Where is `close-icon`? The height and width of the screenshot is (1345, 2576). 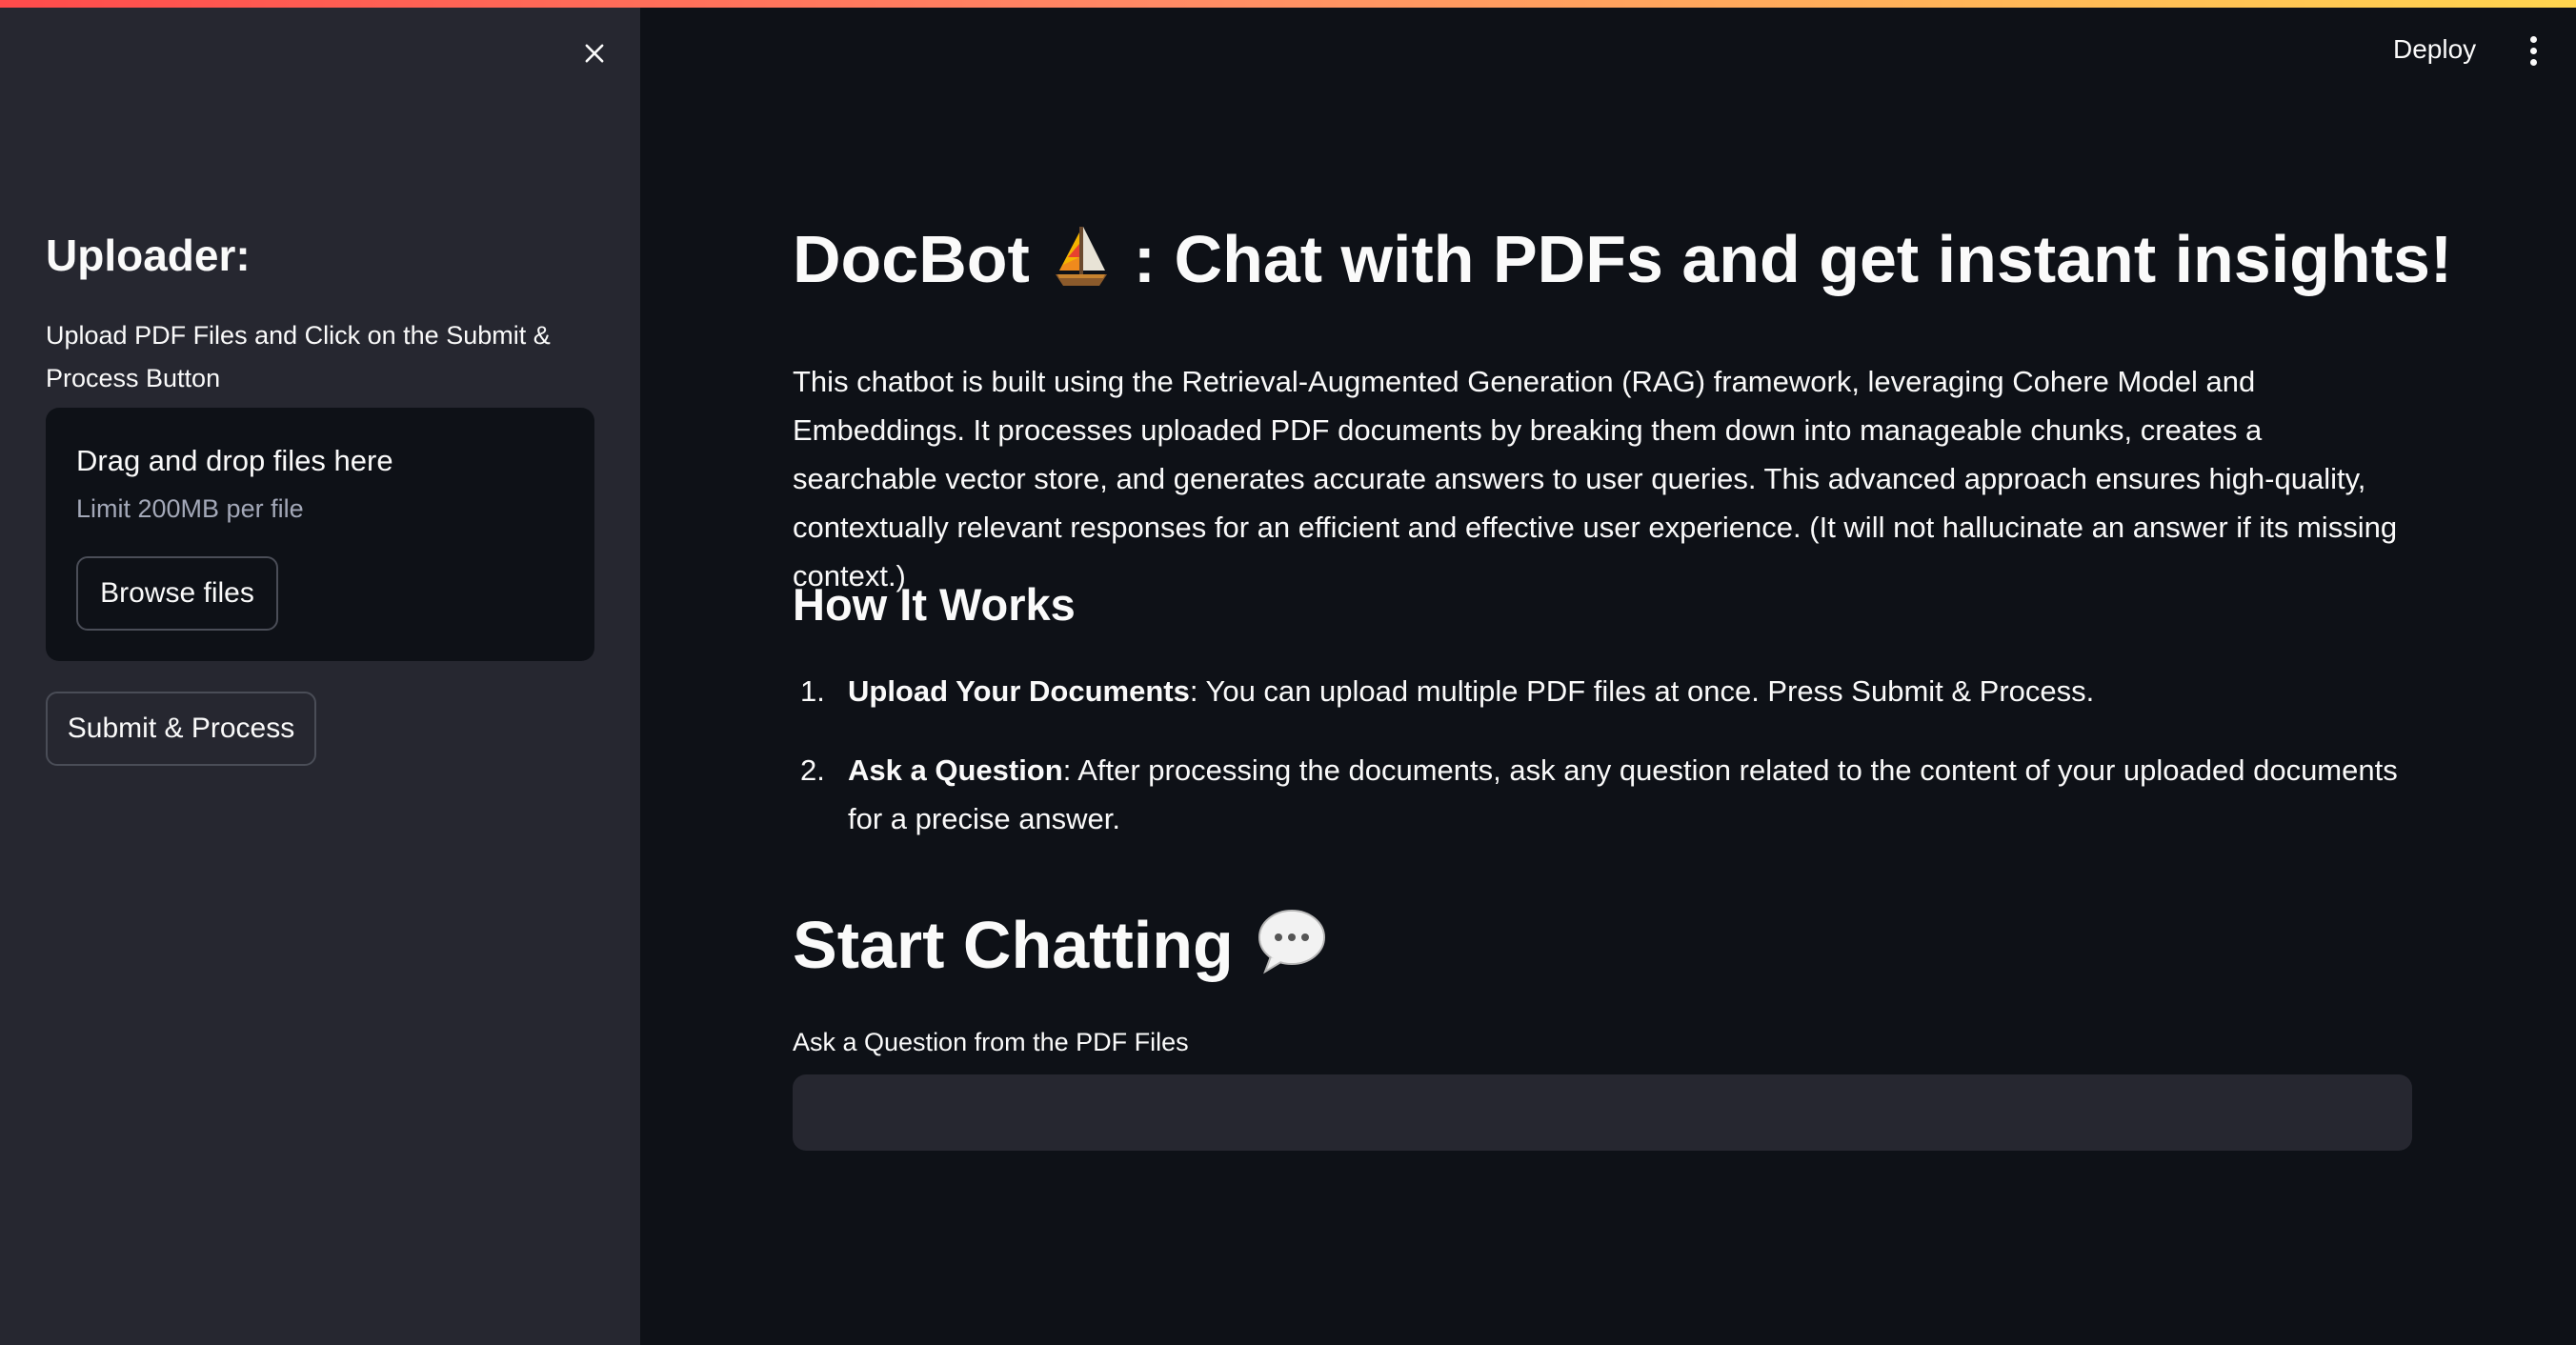 close-icon is located at coordinates (595, 54).